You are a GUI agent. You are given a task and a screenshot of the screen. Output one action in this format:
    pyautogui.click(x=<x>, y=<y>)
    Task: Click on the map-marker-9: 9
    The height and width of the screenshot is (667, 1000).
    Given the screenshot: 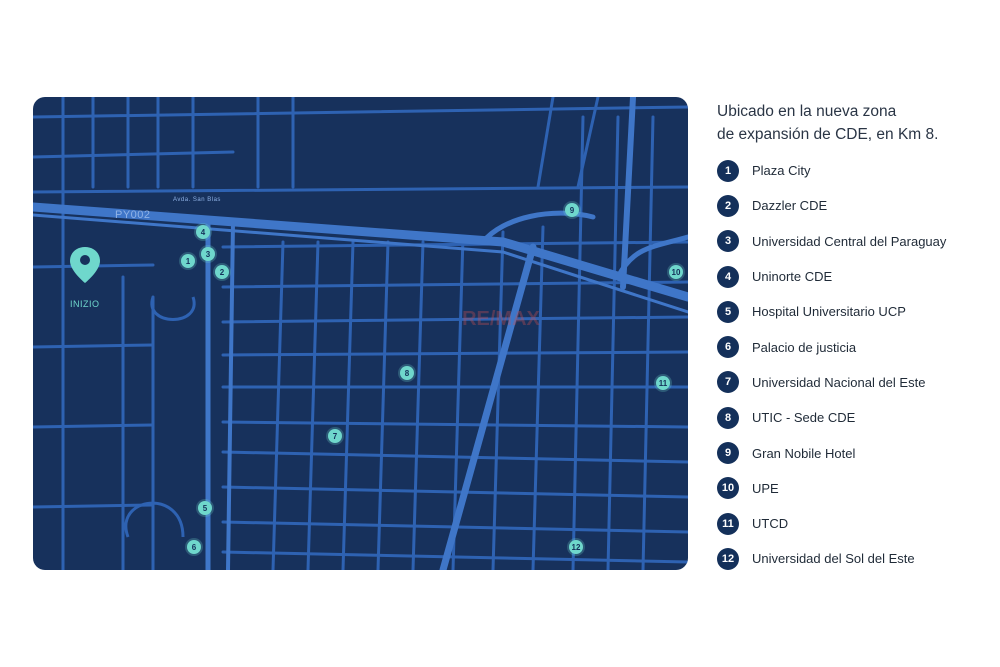 What is the action you would take?
    pyautogui.click(x=572, y=210)
    